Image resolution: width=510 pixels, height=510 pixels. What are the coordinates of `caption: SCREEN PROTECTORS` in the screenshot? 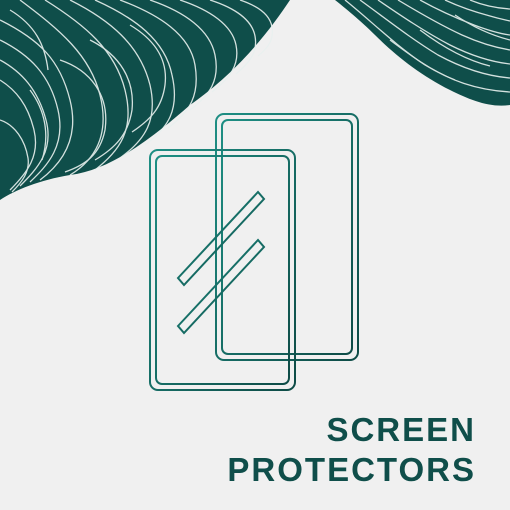 It's located at (351, 450).